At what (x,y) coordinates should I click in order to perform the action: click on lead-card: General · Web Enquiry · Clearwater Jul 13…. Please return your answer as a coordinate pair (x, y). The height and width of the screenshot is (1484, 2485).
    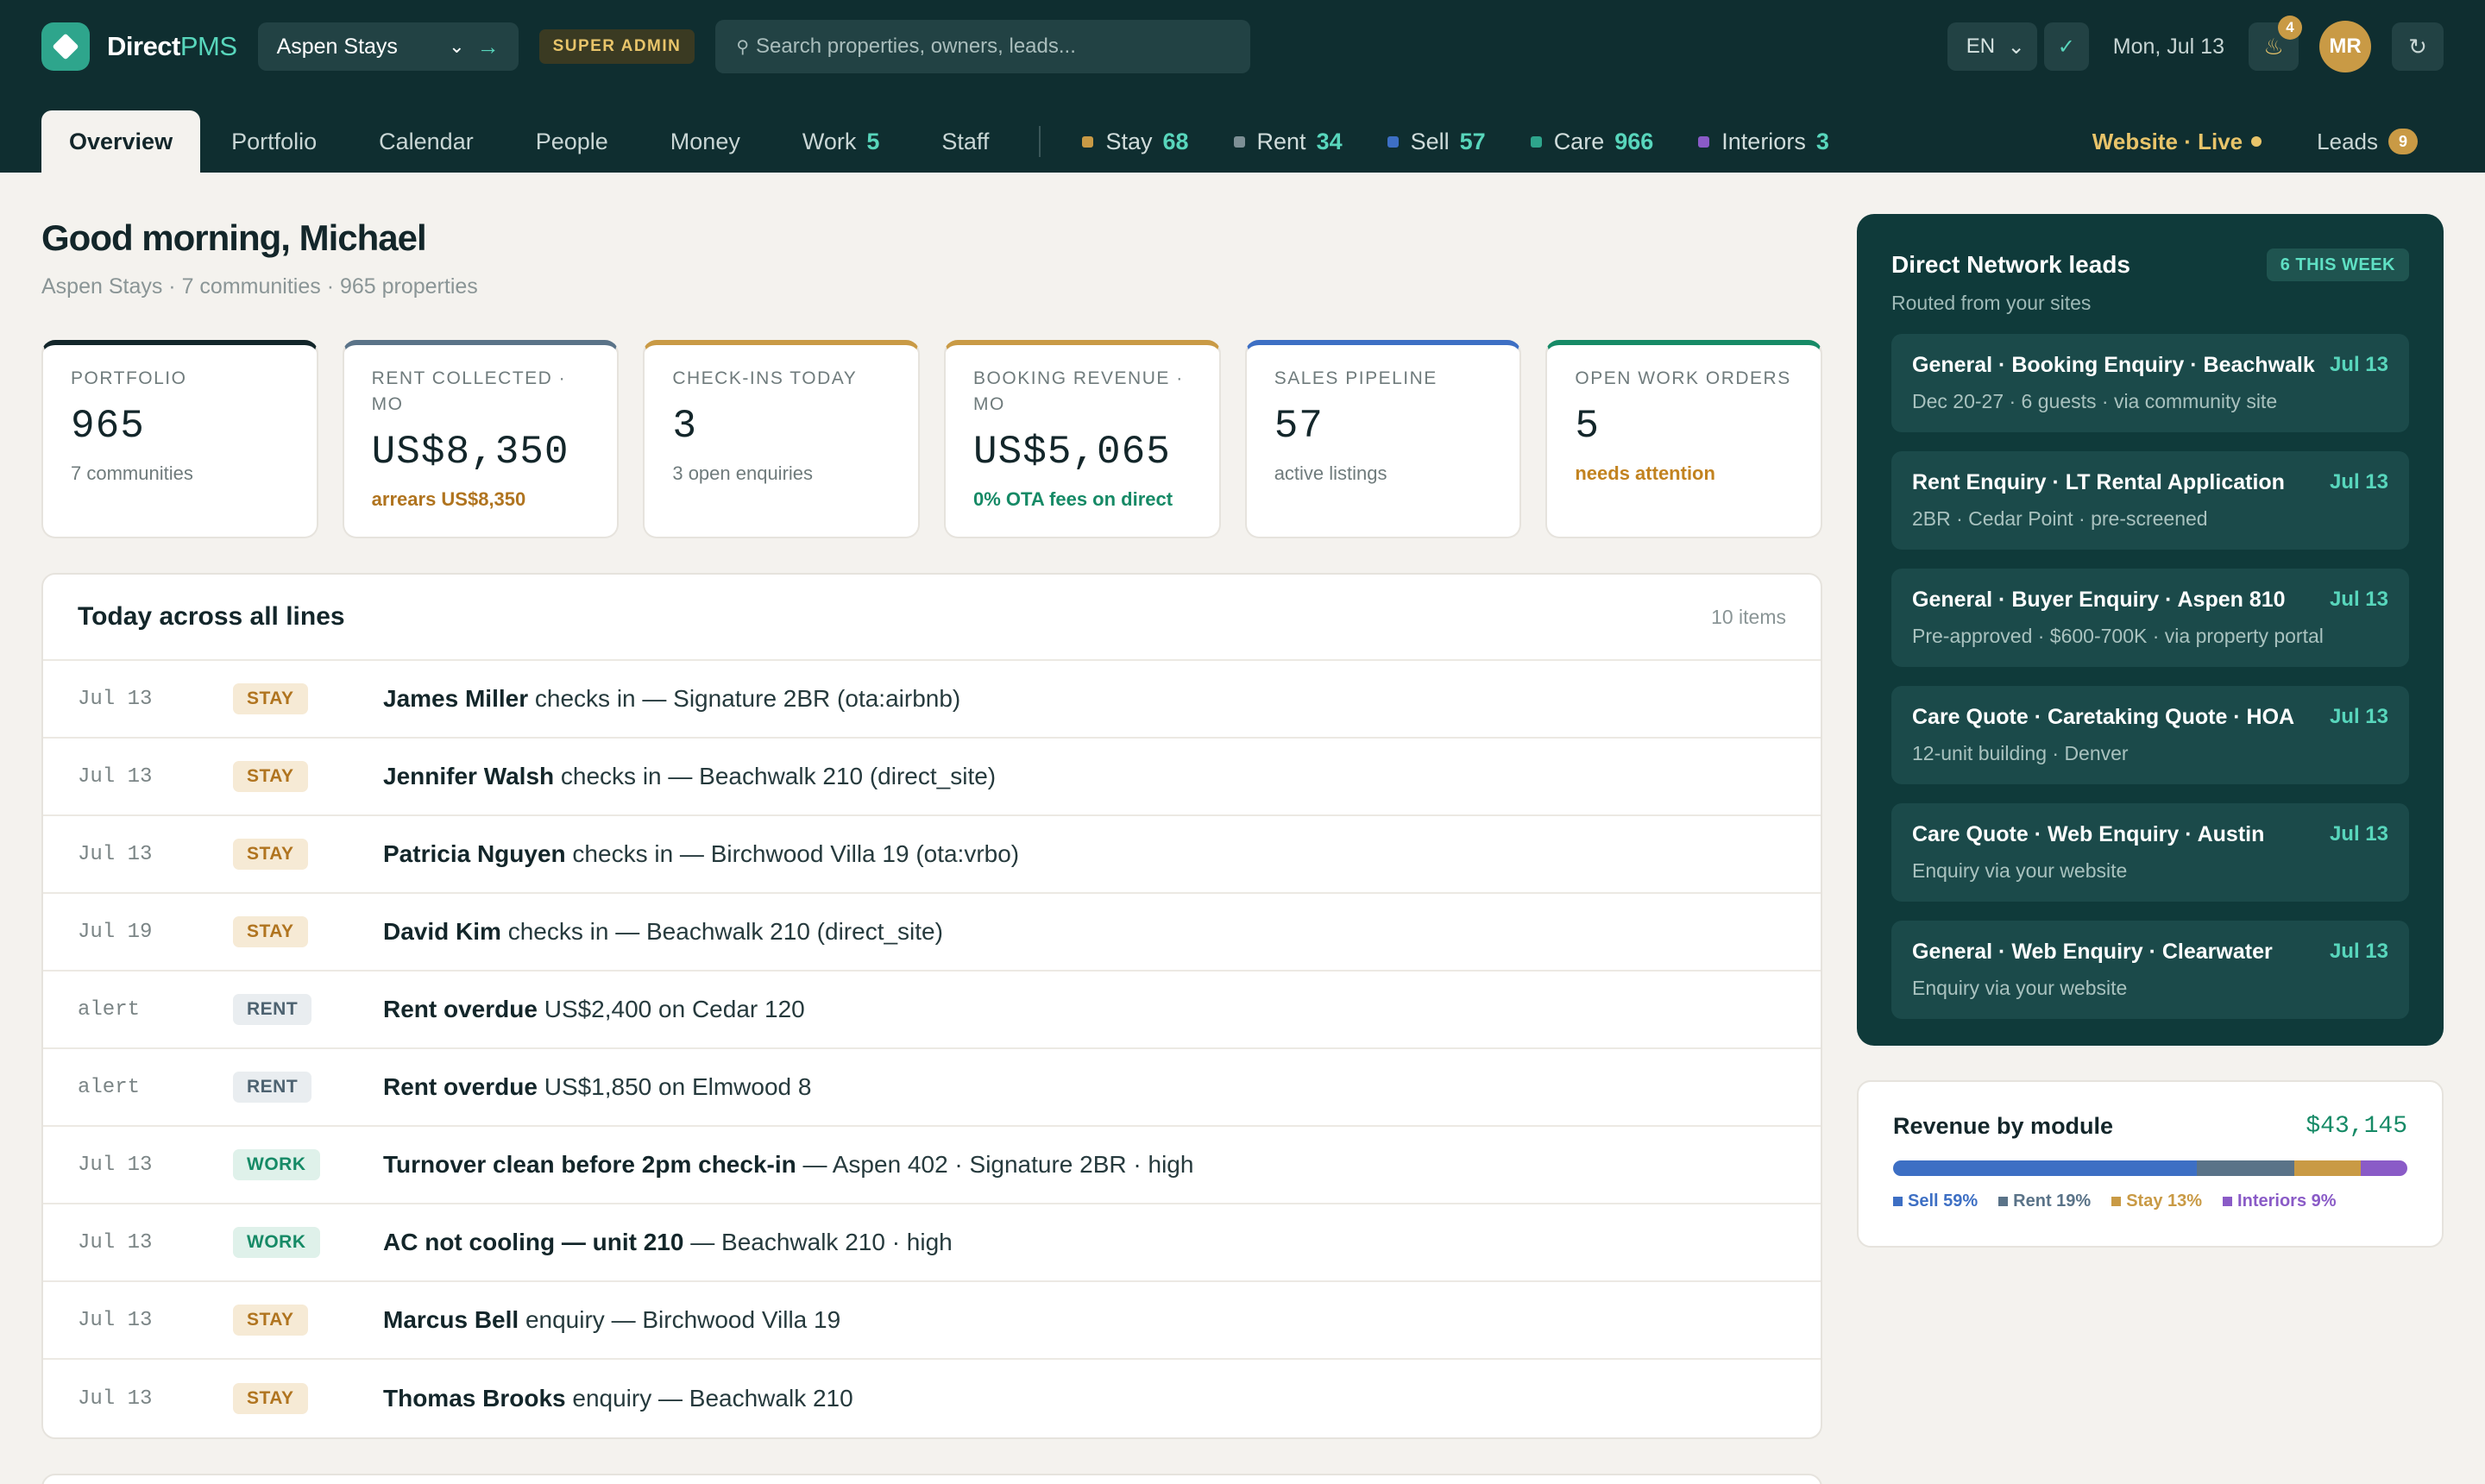
    Looking at the image, I should click on (2150, 970).